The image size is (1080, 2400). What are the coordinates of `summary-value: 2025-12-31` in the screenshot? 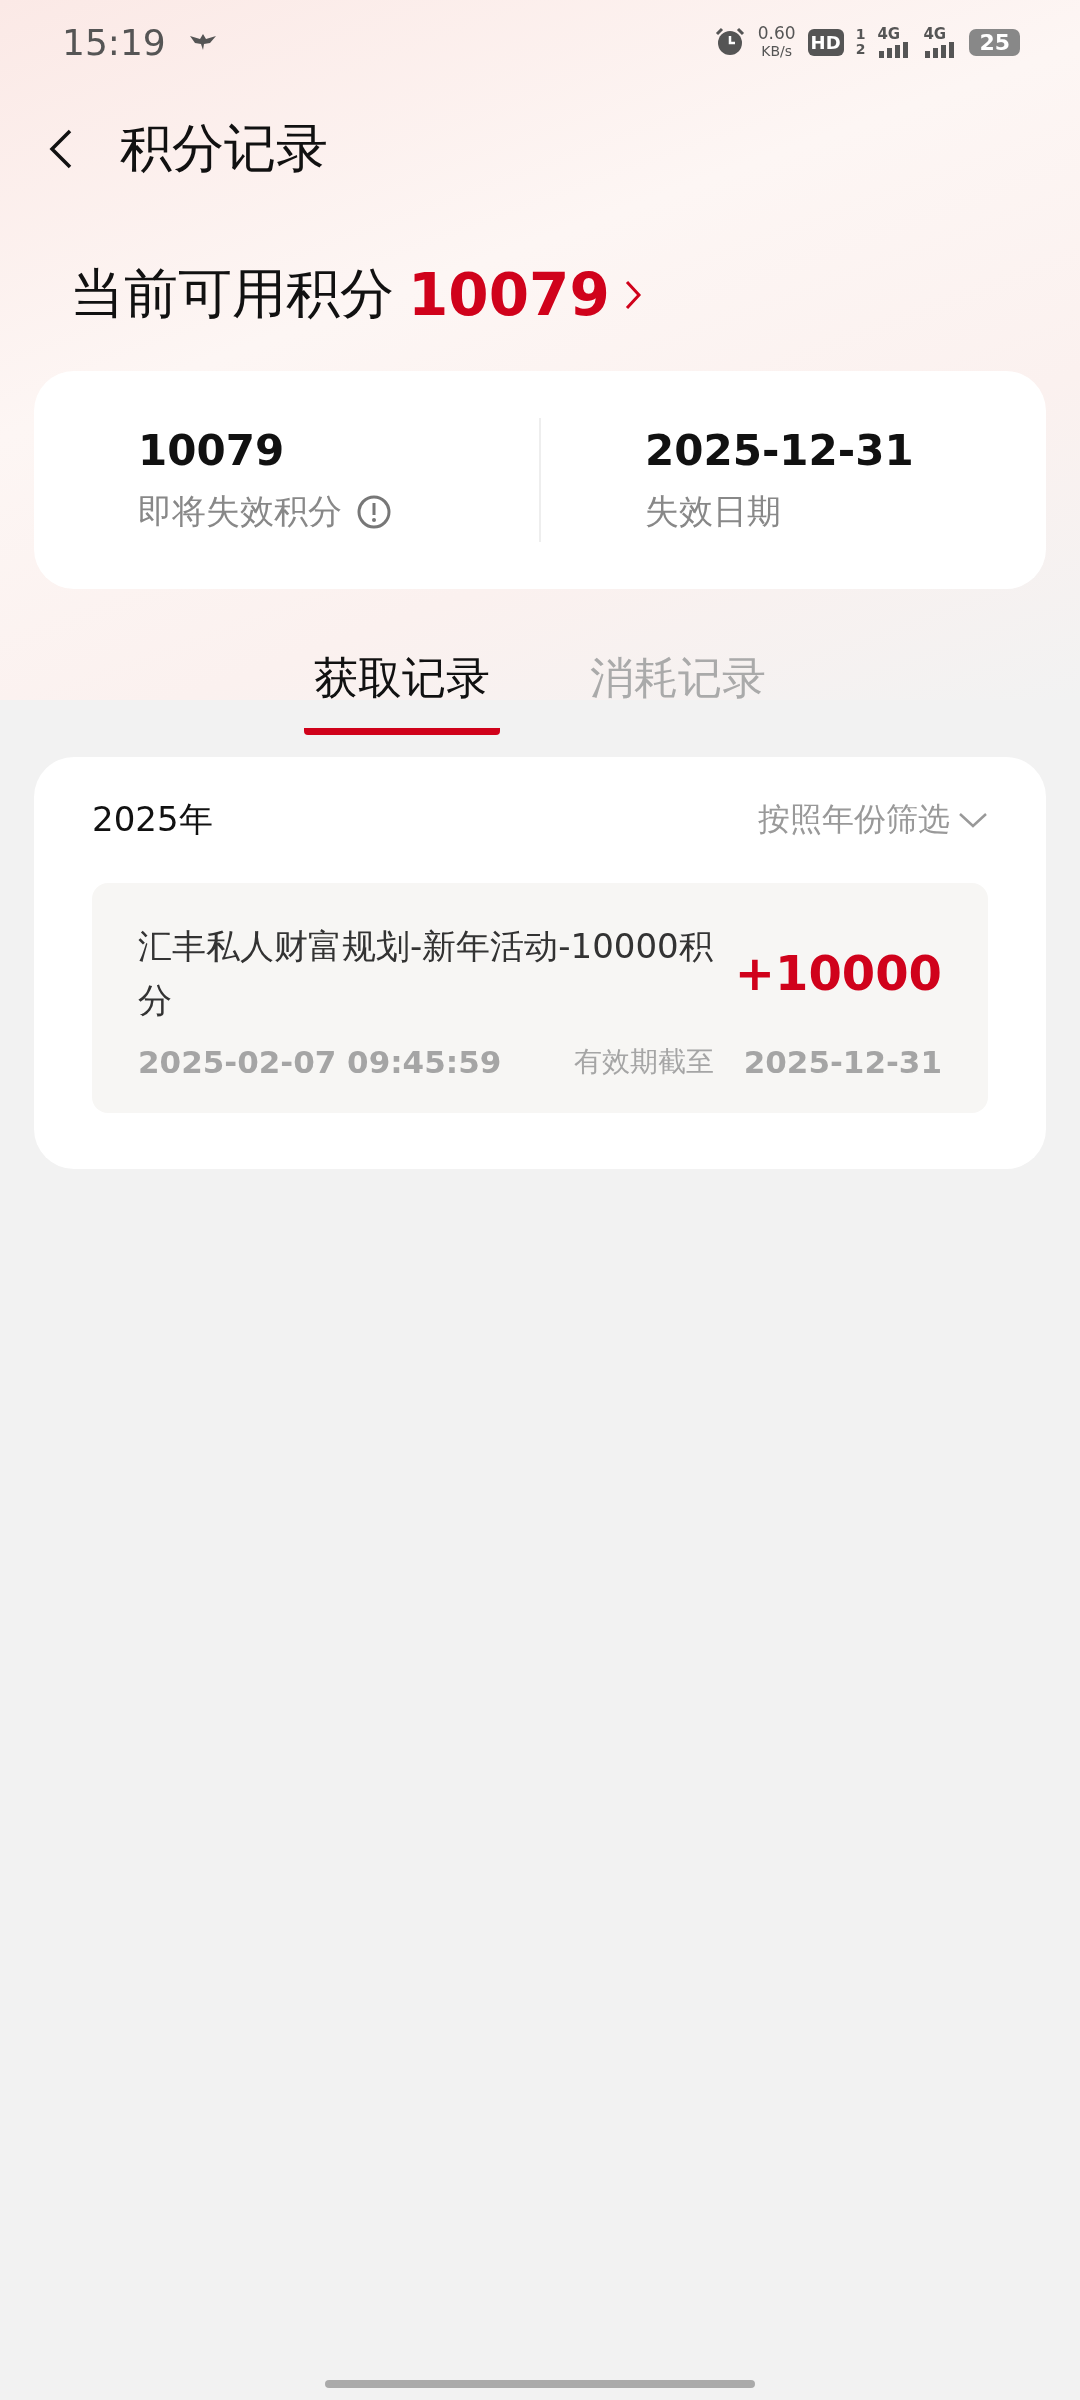 It's located at (780, 450).